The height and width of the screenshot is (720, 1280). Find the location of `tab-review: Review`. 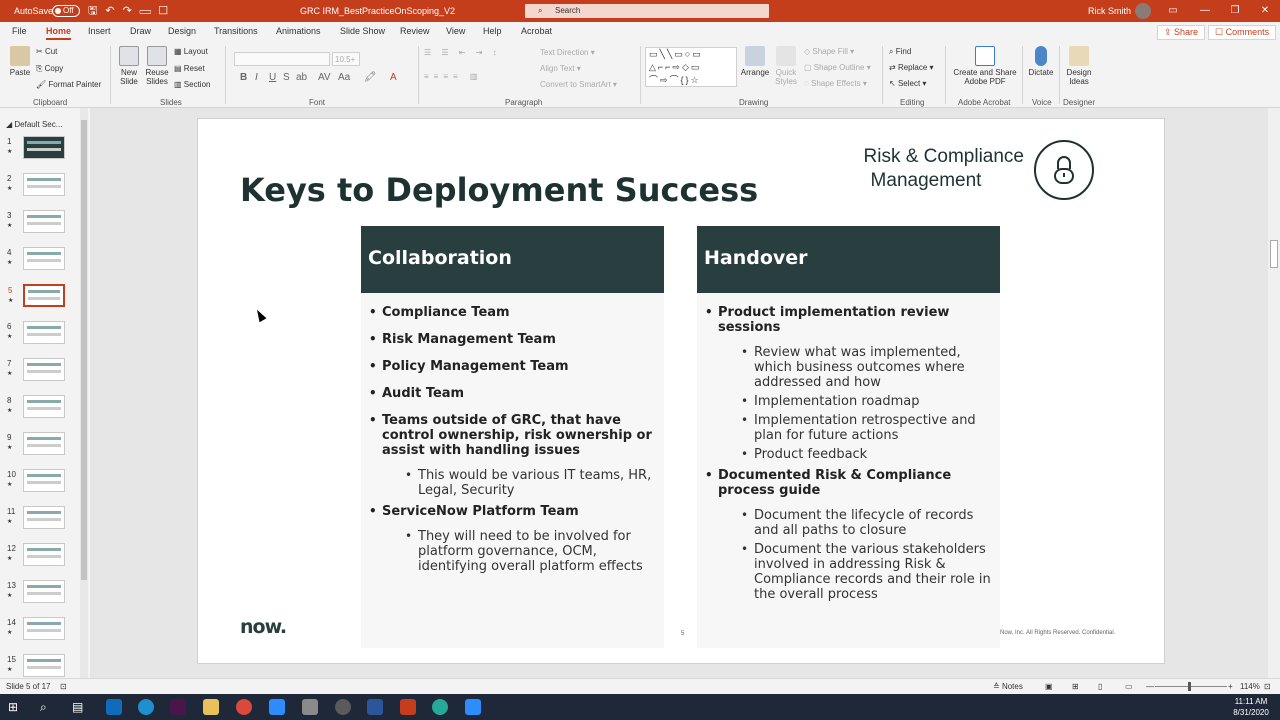

tab-review: Review is located at coordinates (415, 31).